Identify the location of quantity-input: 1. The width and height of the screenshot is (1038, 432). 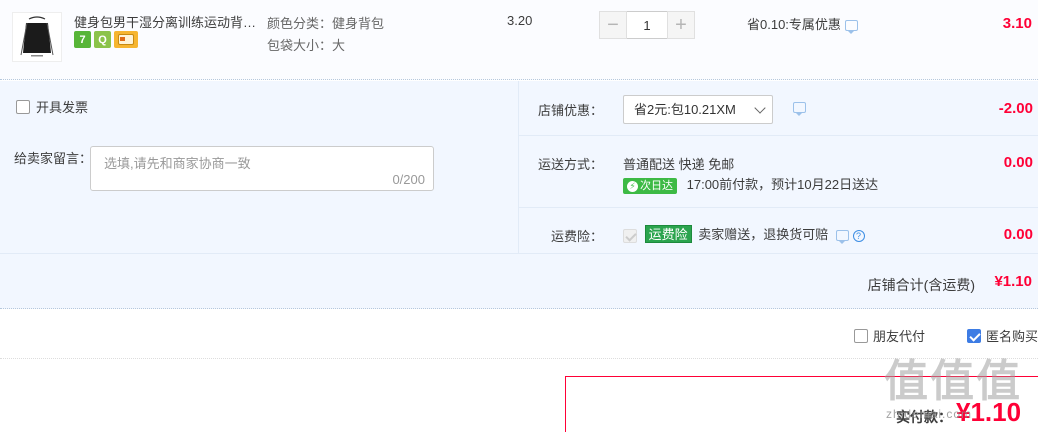
(647, 25).